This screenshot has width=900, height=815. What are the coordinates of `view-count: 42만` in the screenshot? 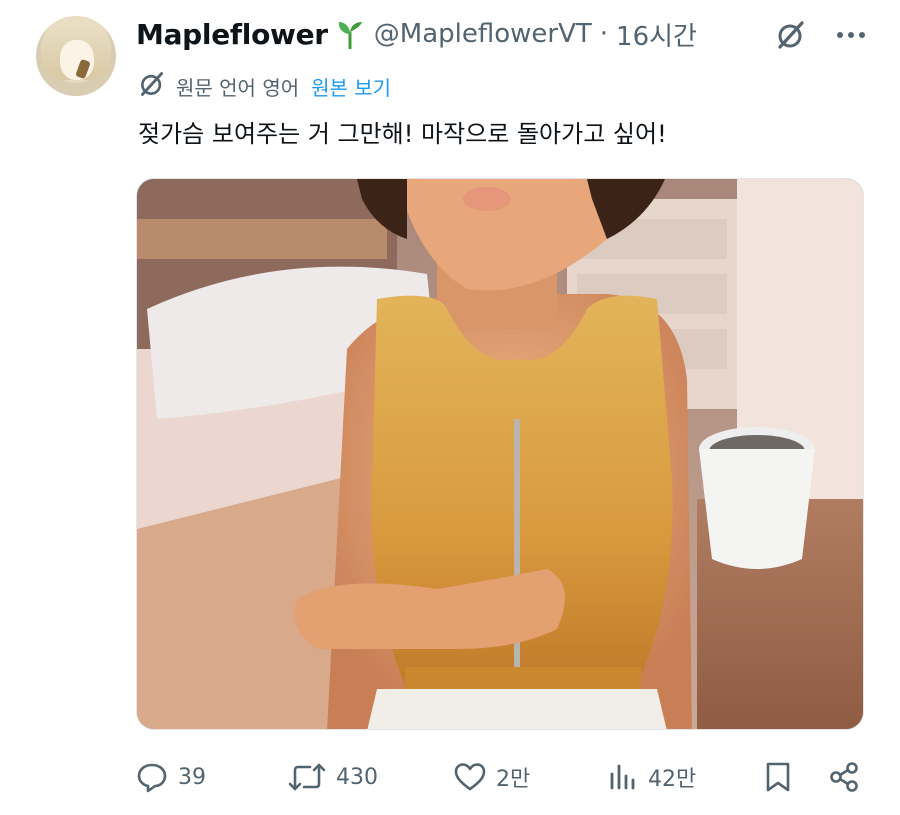 It's located at (672, 779).